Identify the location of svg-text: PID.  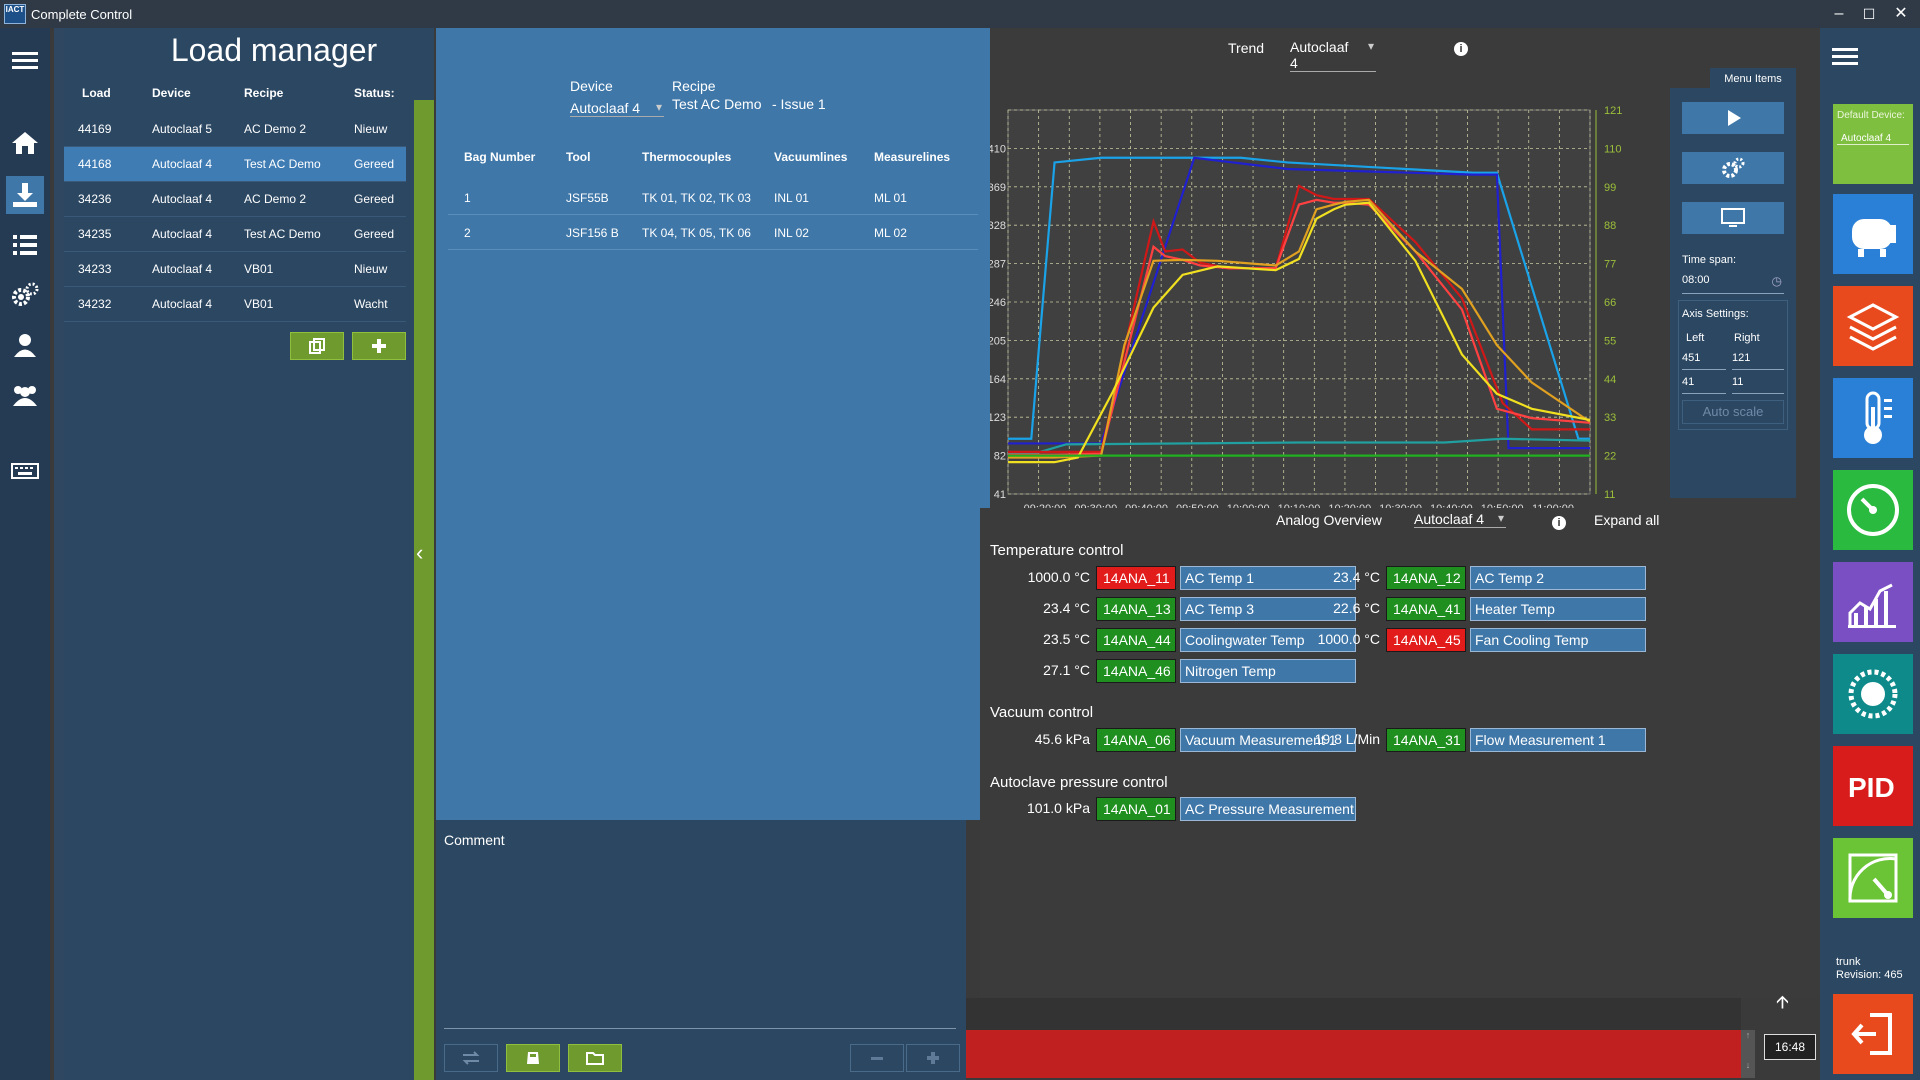
(1871, 787).